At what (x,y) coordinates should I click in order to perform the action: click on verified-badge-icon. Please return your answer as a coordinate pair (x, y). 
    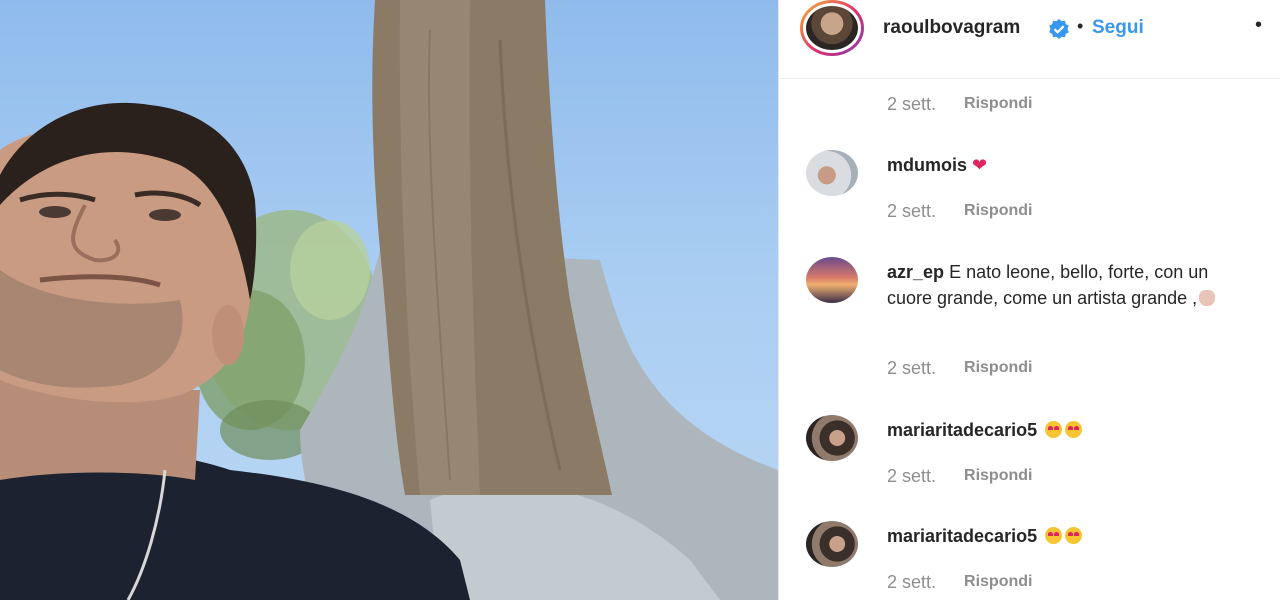
    Looking at the image, I should click on (1059, 29).